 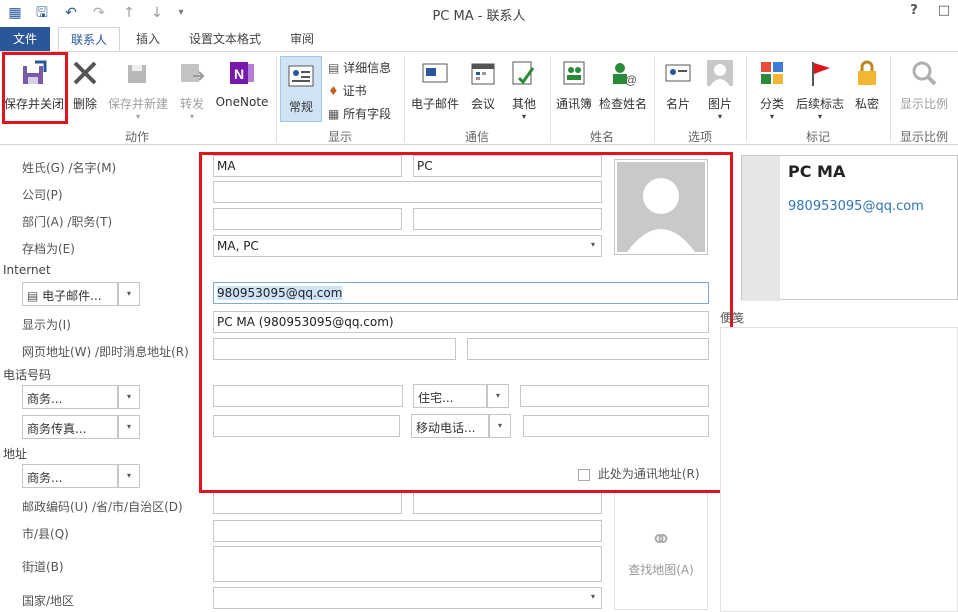 I want to click on address-dropdown-icon: ▾, so click(x=129, y=476).